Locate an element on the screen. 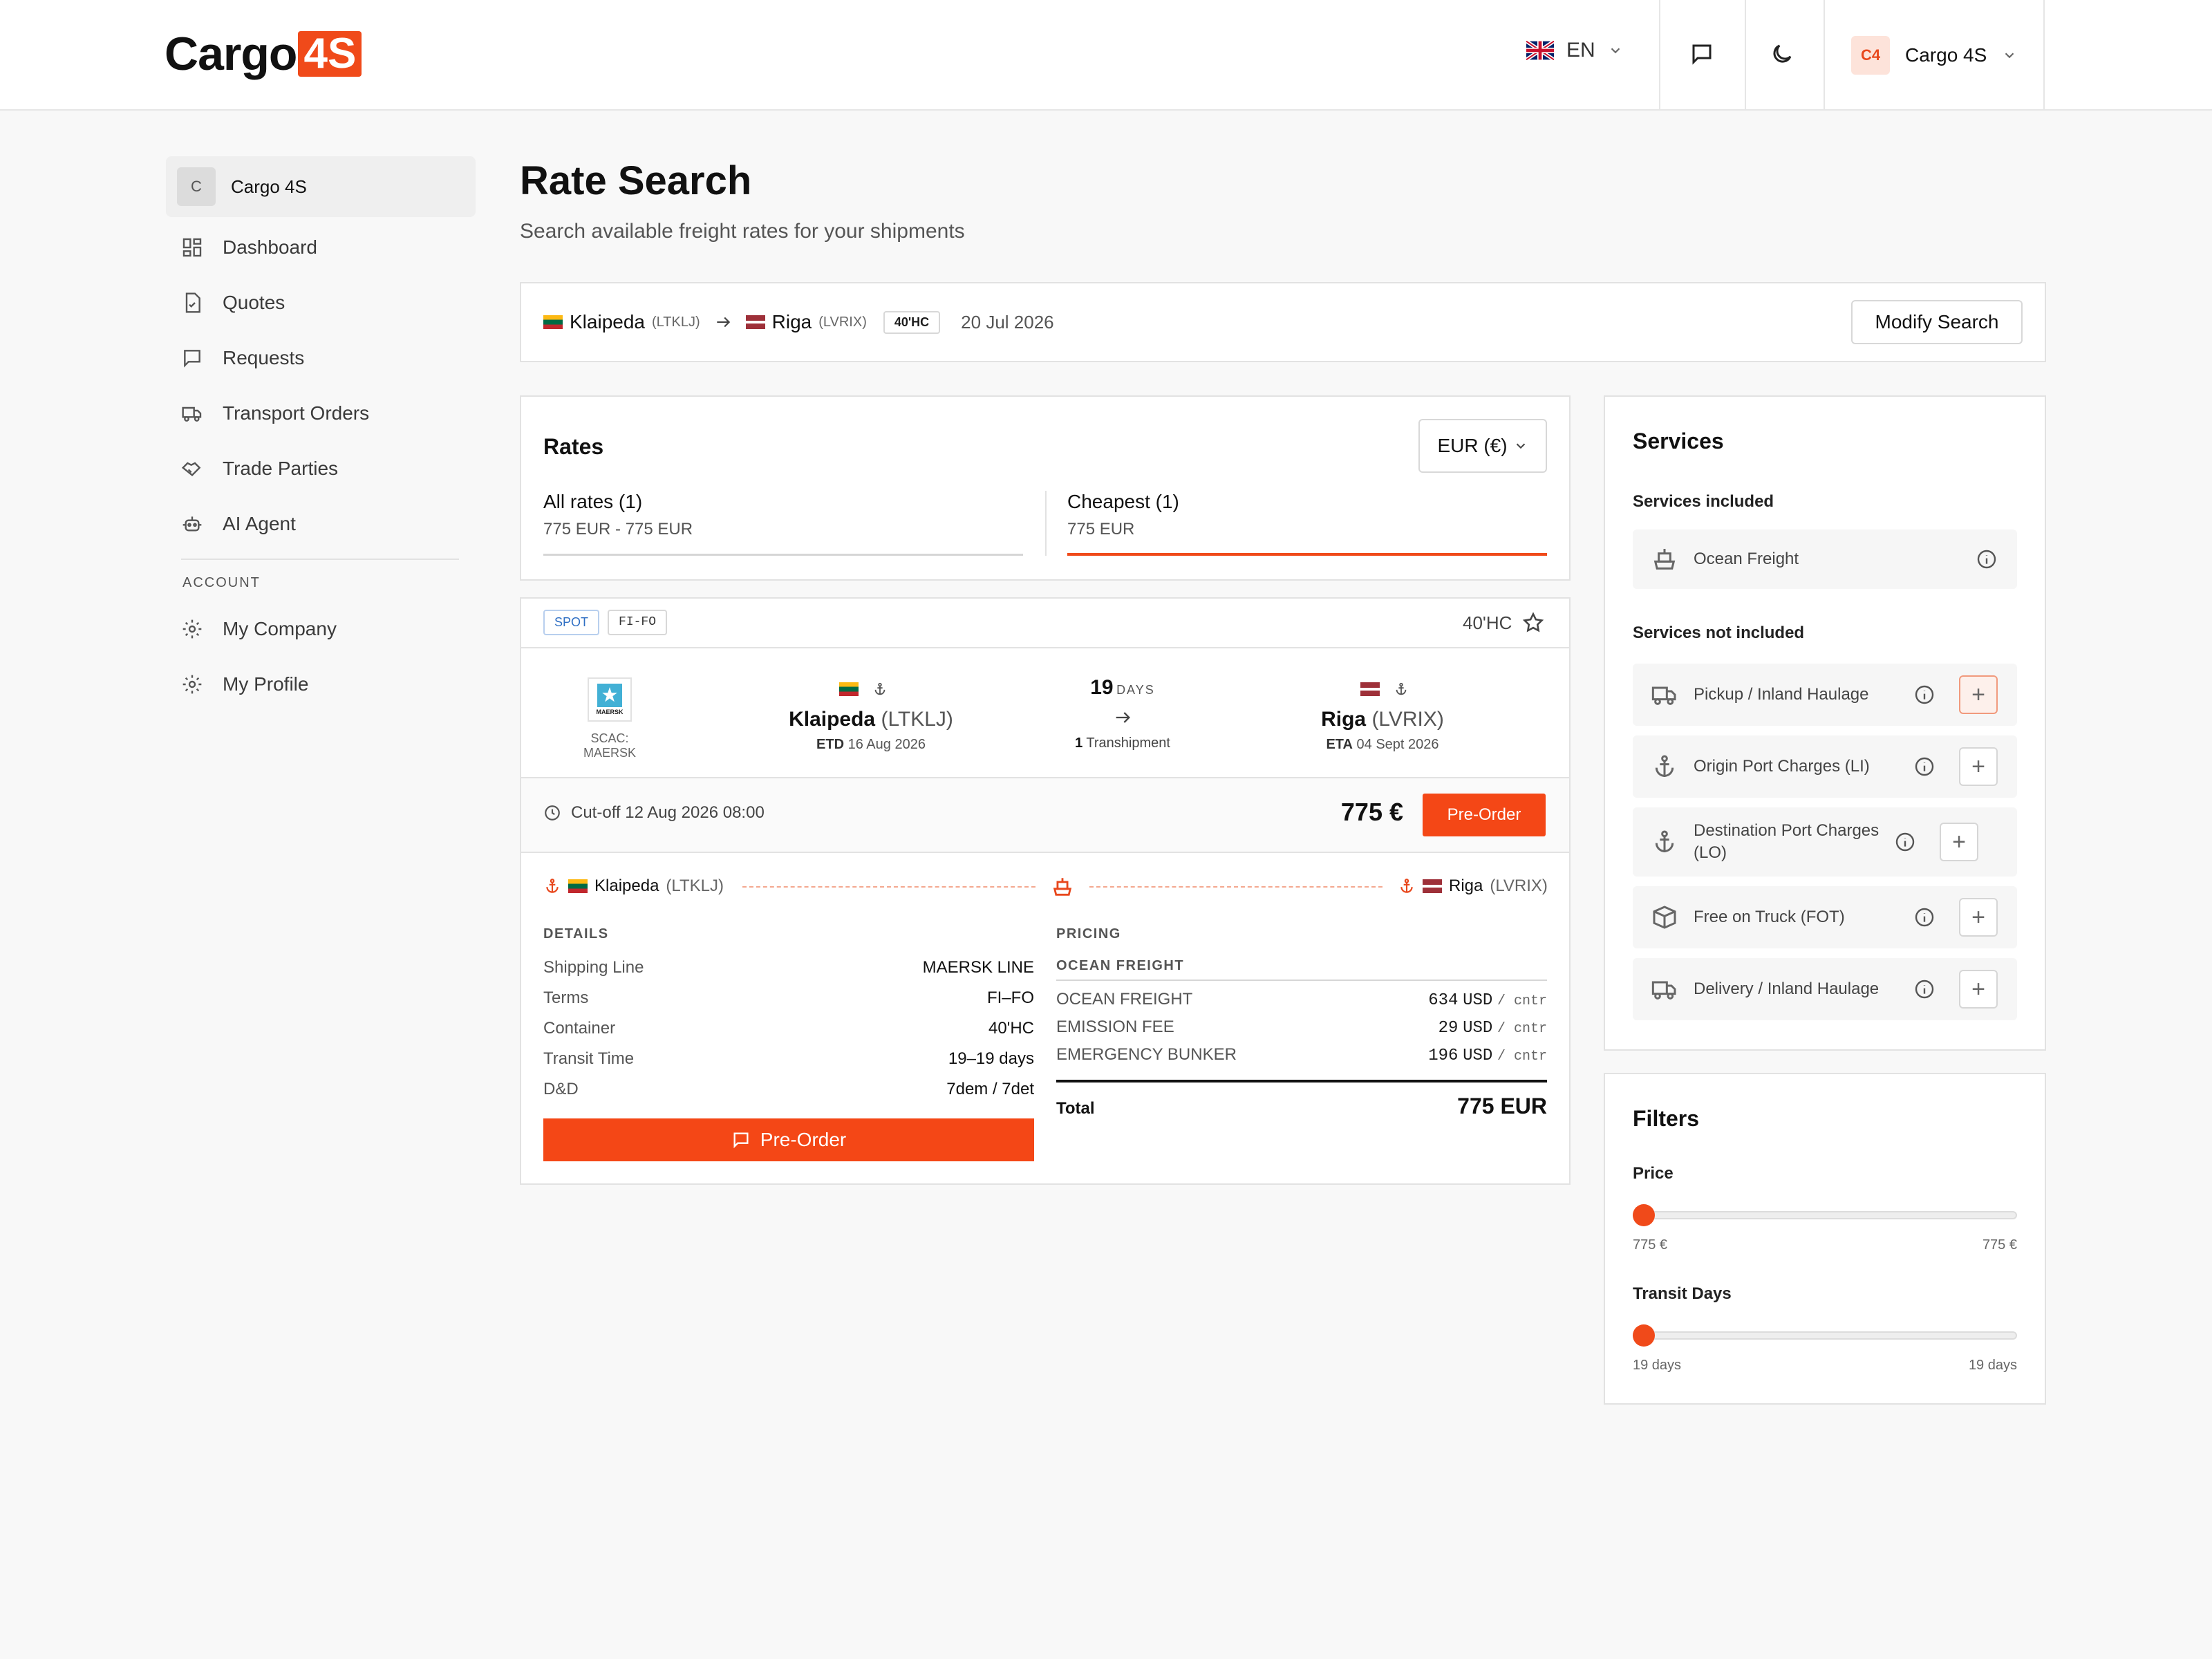 This screenshot has height=1659, width=2212. transit-slider-thumb is located at coordinates (1644, 1335).